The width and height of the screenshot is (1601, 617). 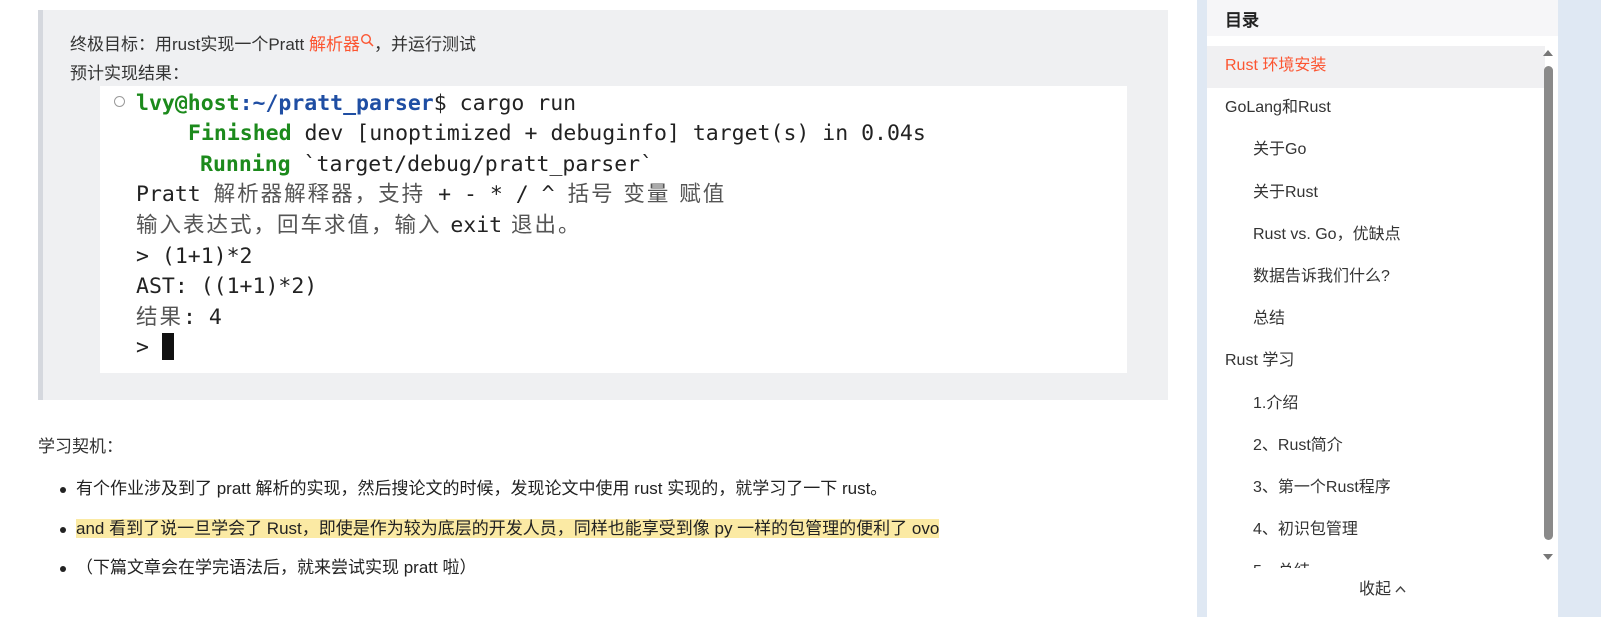 I want to click on collapse-toc-button: 收起, so click(x=1382, y=590).